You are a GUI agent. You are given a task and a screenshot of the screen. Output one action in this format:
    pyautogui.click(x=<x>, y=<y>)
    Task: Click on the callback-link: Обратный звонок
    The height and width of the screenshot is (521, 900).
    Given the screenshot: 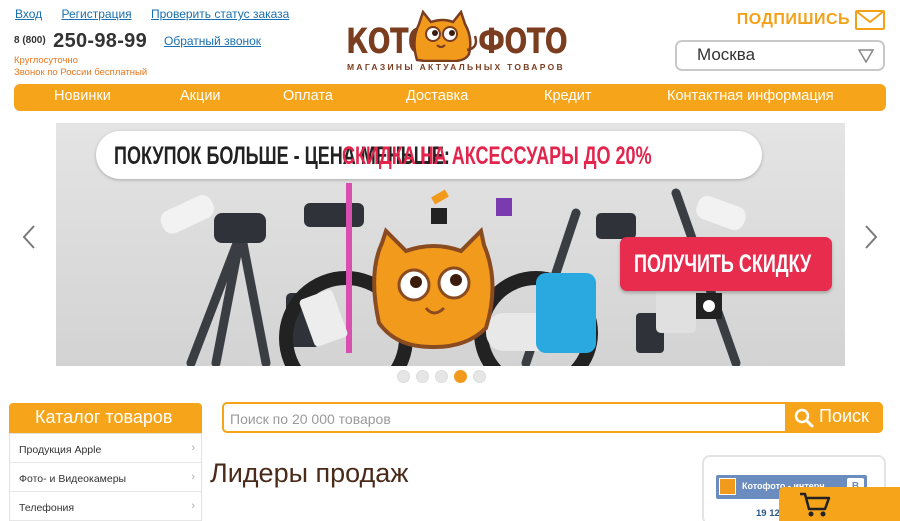 What is the action you would take?
    pyautogui.click(x=212, y=41)
    